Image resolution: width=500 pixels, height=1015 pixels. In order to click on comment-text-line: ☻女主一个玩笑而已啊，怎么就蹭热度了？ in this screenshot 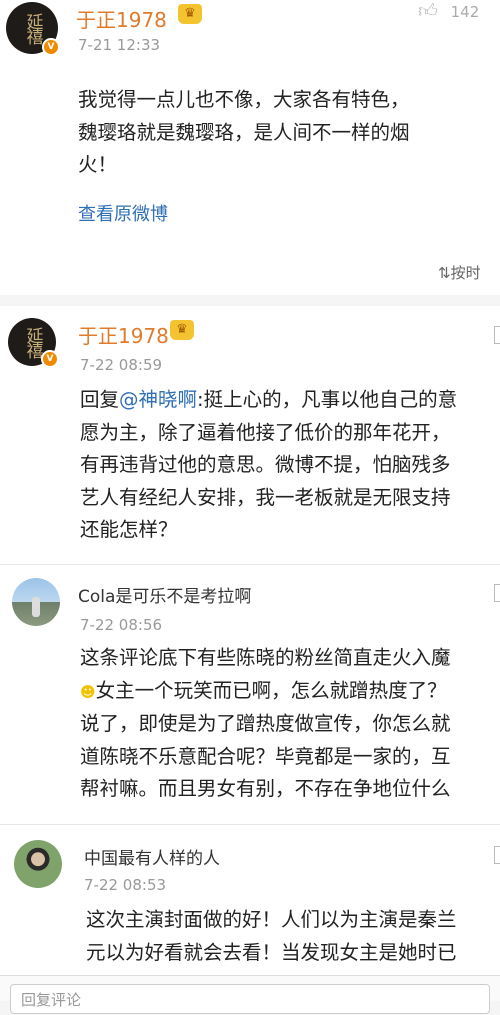, I will do `click(265, 692)`.